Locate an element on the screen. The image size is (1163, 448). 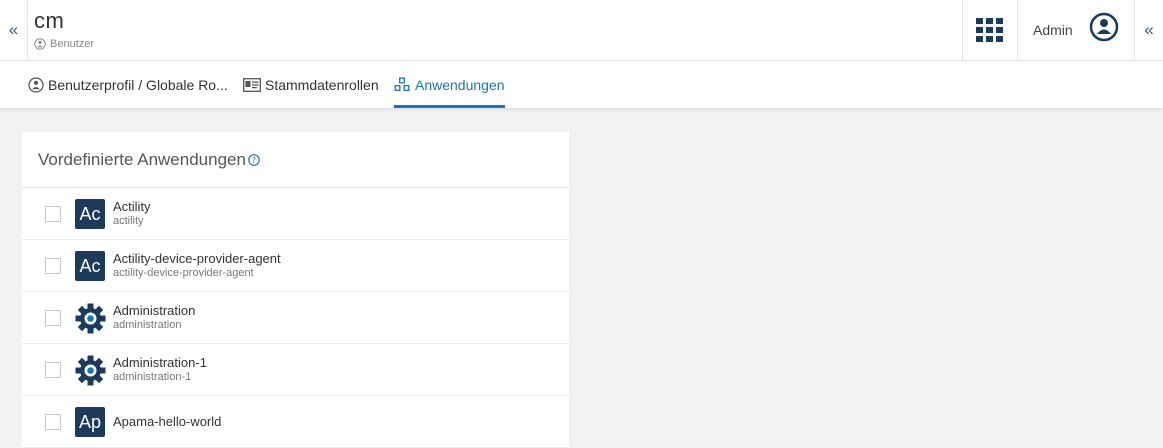
tab-applications: Anwendungen is located at coordinates (449, 84).